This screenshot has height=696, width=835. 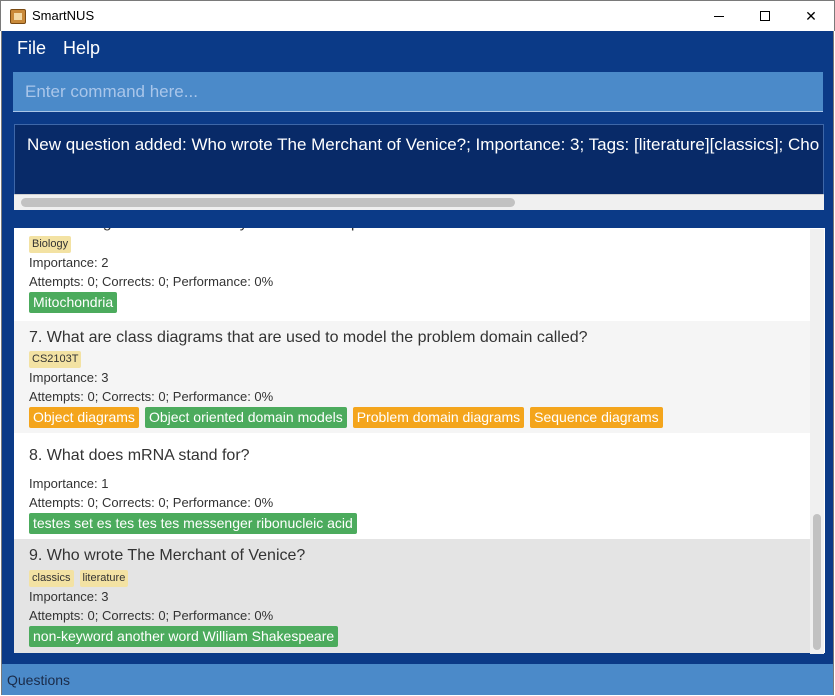 What do you see at coordinates (438, 417) in the screenshot?
I see `option-badge: Problem domain diagrams` at bounding box center [438, 417].